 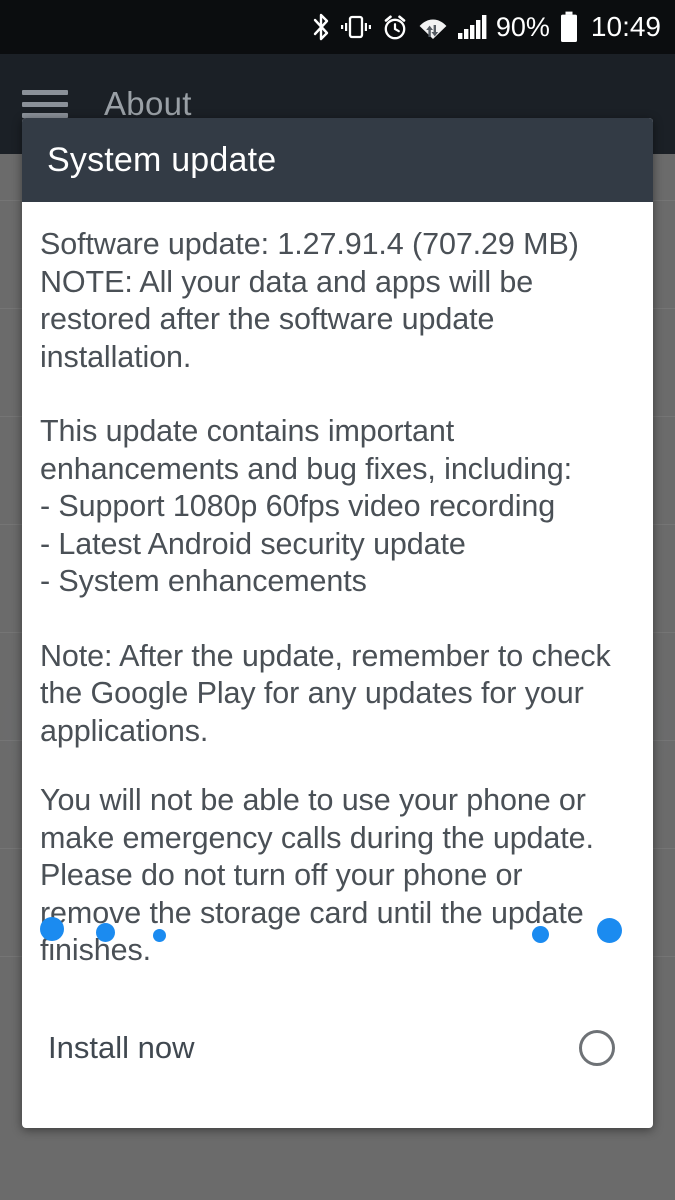 What do you see at coordinates (472, 27) in the screenshot?
I see `signal-icon` at bounding box center [472, 27].